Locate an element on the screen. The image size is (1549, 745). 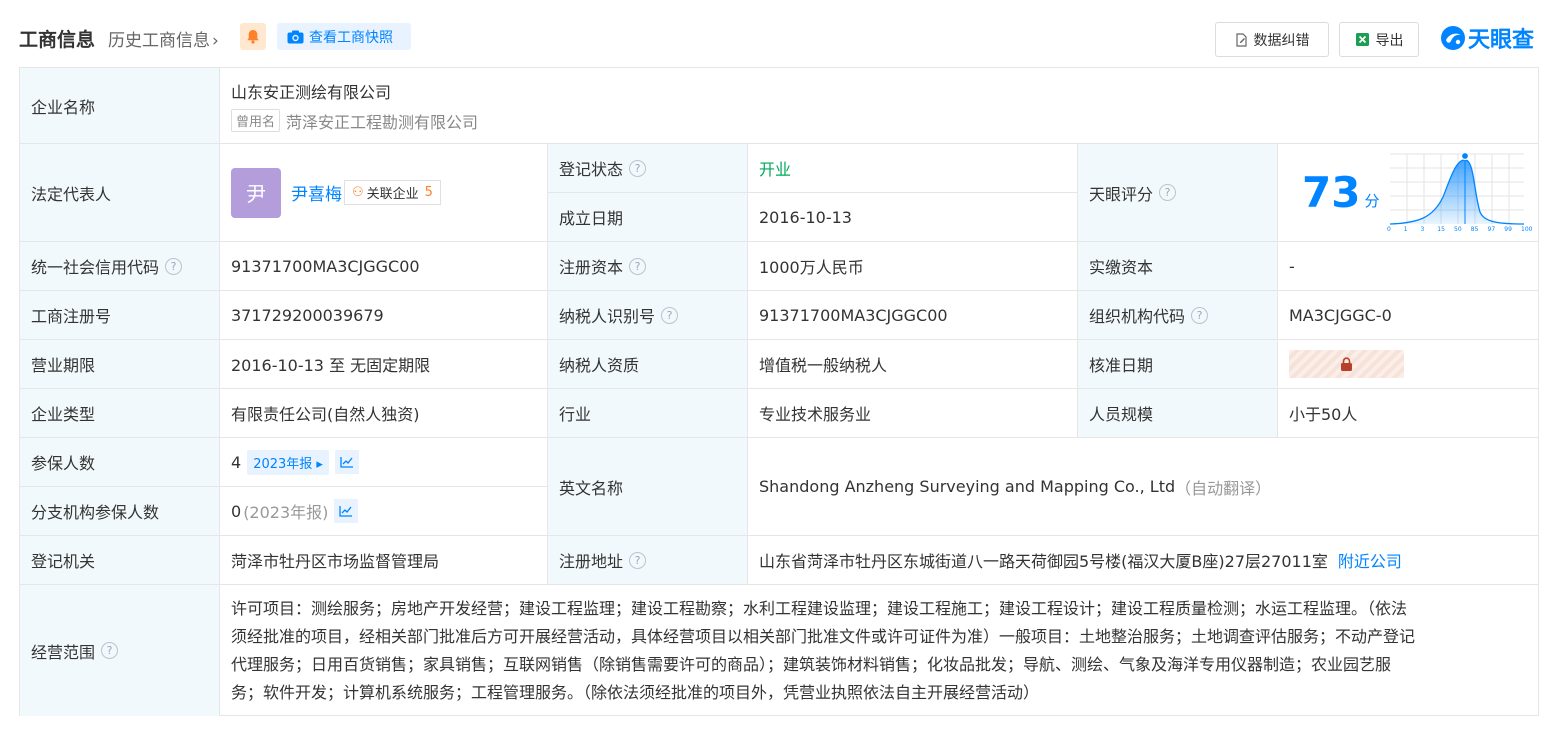
insured-year-tag: 2023年报 ▸ is located at coordinates (288, 462).